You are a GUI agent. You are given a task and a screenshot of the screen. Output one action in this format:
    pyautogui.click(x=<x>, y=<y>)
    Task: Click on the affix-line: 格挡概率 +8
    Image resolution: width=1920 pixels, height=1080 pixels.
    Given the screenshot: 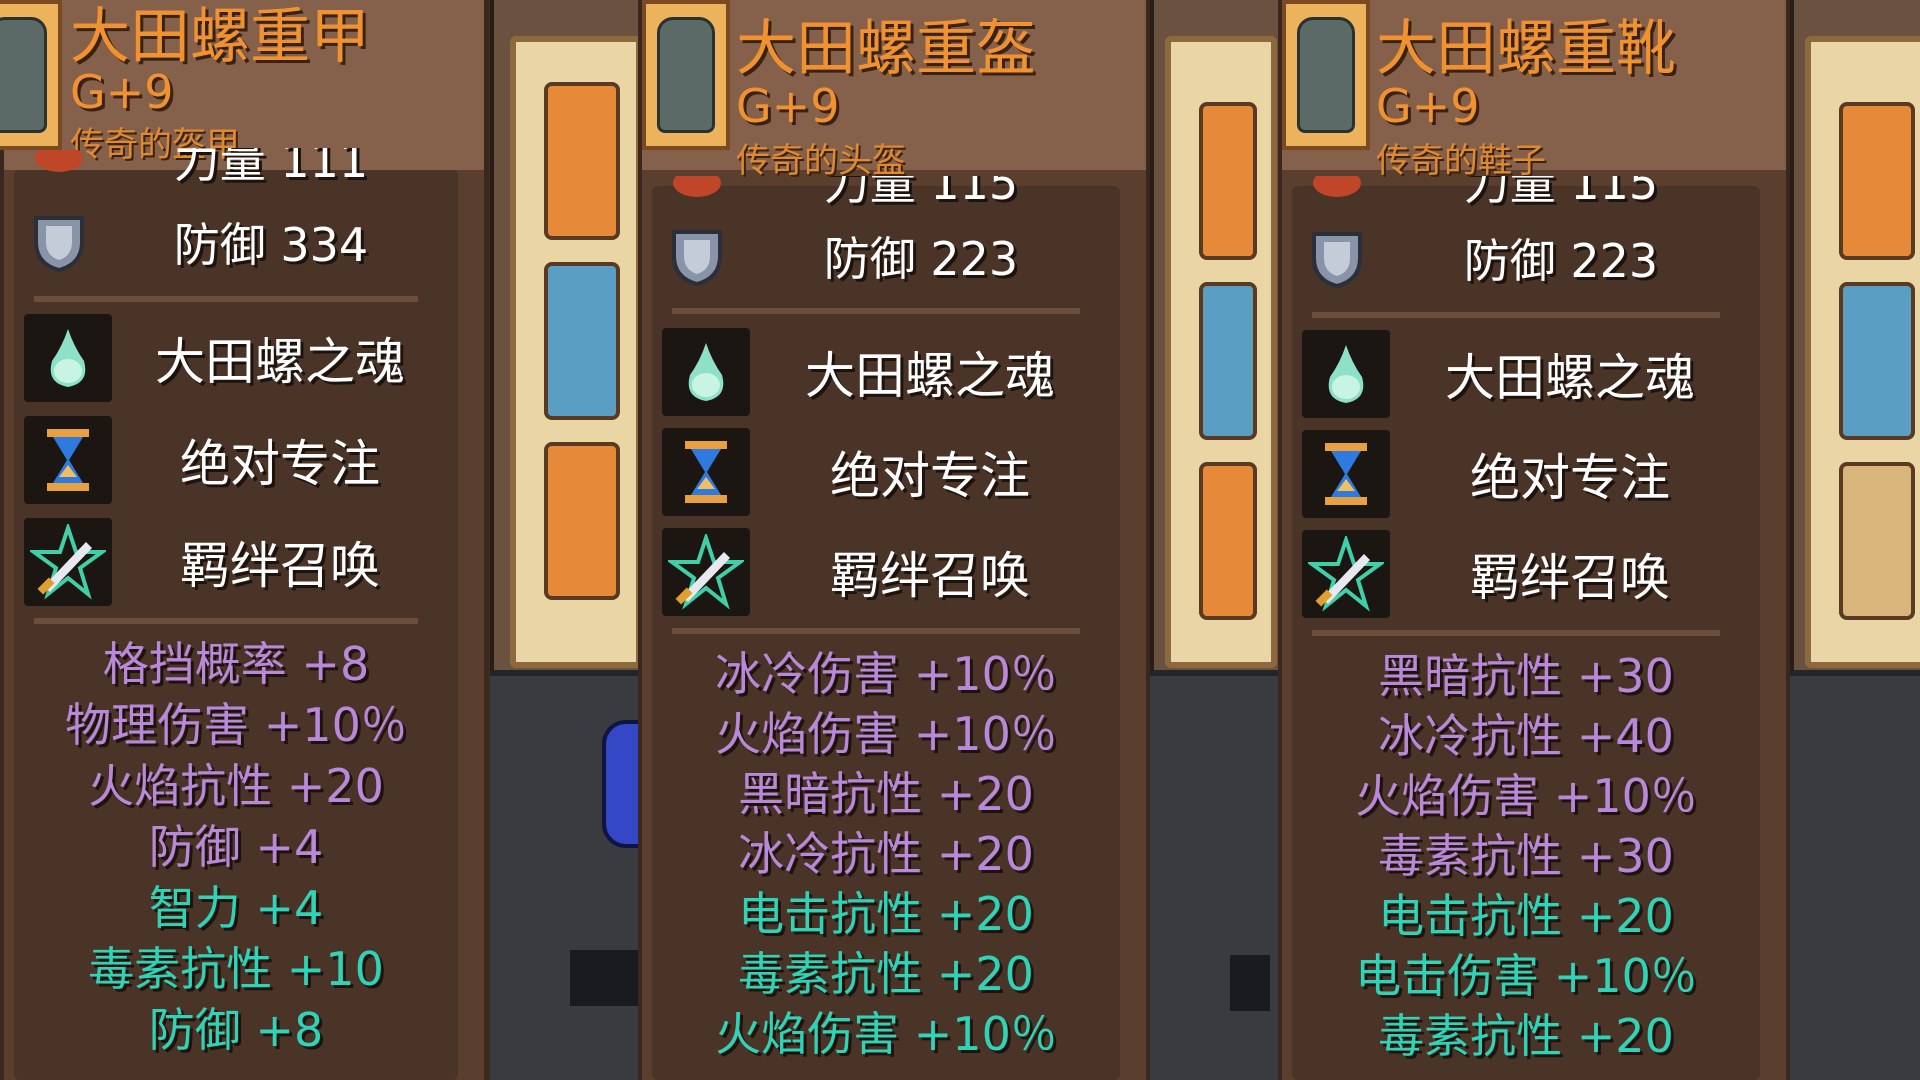 What is the action you would take?
    pyautogui.click(x=236, y=664)
    